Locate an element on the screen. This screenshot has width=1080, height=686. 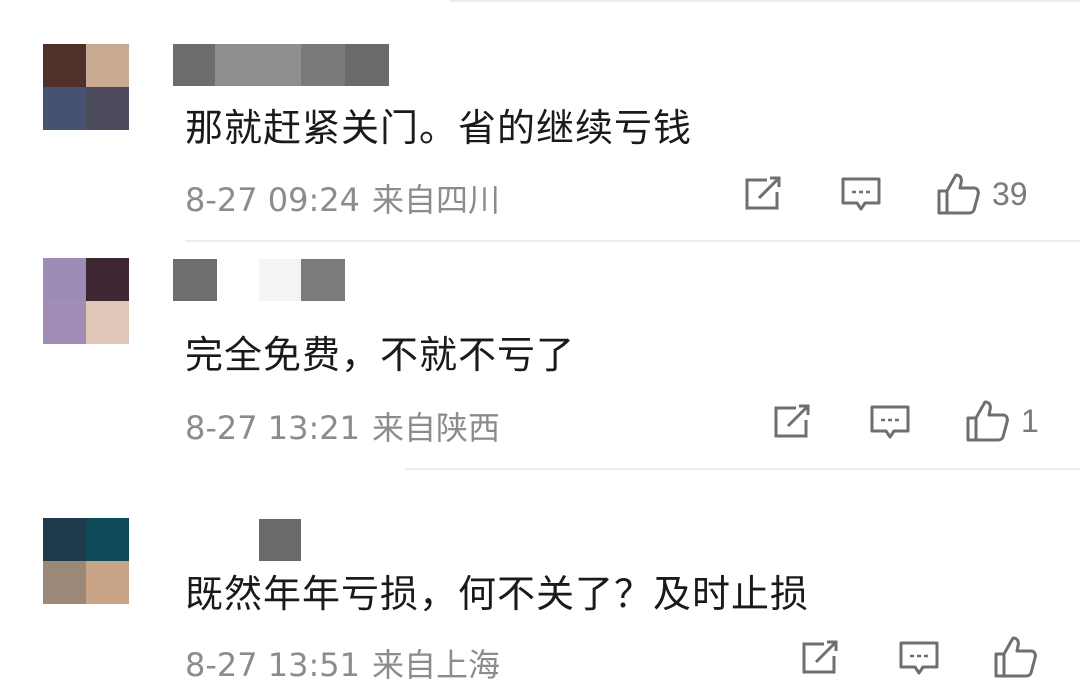
comment-meta: 8-27 09:24 来自四川 is located at coordinates (342, 198).